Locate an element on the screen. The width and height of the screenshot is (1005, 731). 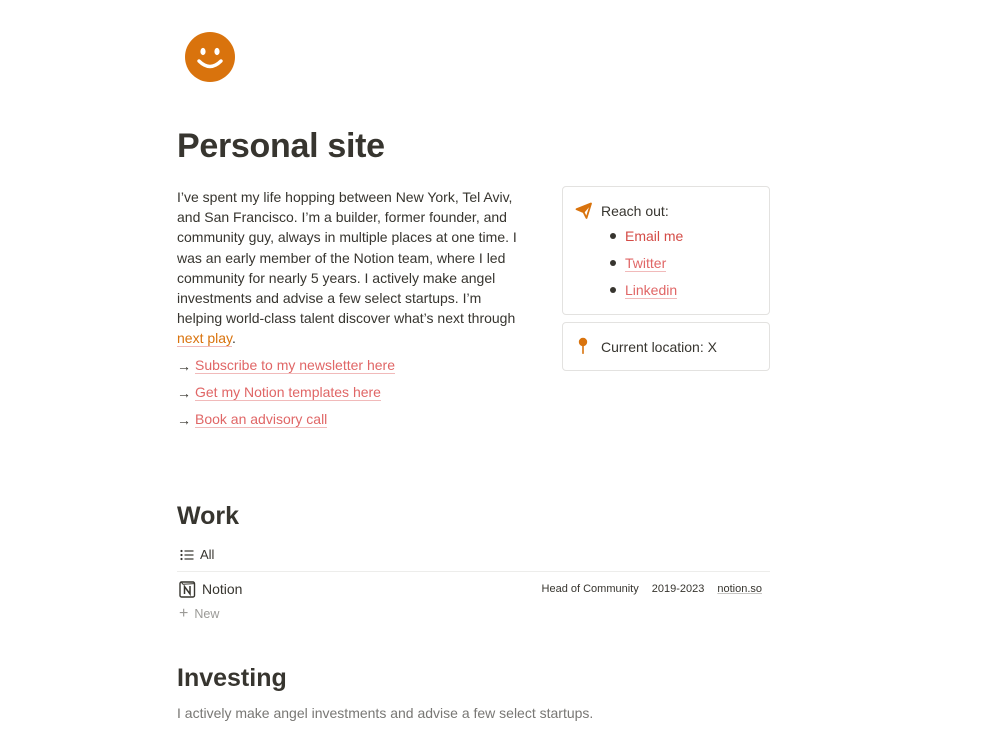
newsletter-link-row: → Subscribe to my newsletter here is located at coordinates (286, 365).